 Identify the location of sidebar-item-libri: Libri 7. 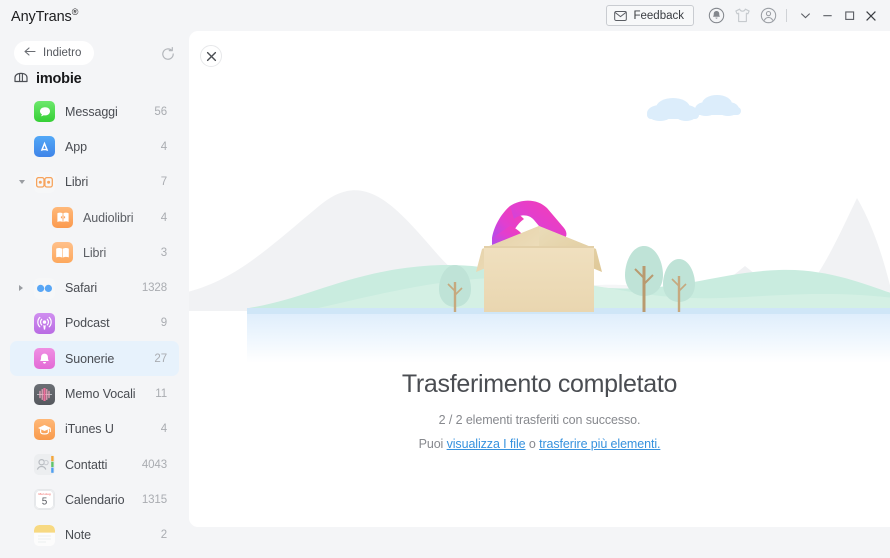
(94, 182).